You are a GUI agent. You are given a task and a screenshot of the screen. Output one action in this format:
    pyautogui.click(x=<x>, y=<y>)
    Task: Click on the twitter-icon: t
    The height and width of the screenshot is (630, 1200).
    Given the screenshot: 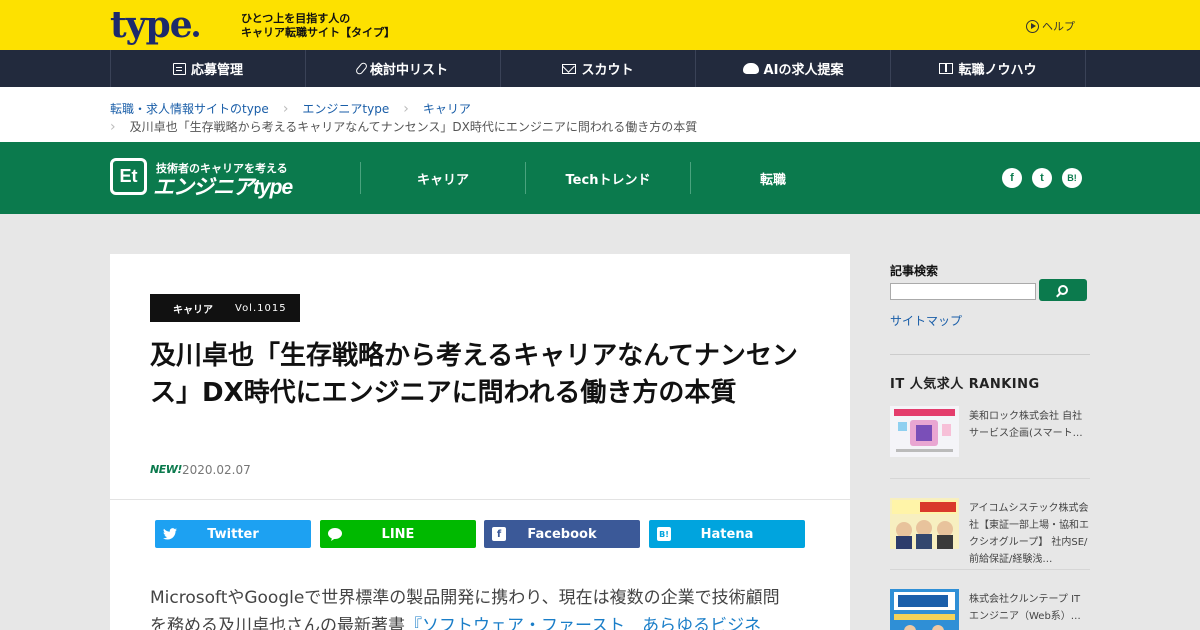 What is the action you would take?
    pyautogui.click(x=1042, y=178)
    